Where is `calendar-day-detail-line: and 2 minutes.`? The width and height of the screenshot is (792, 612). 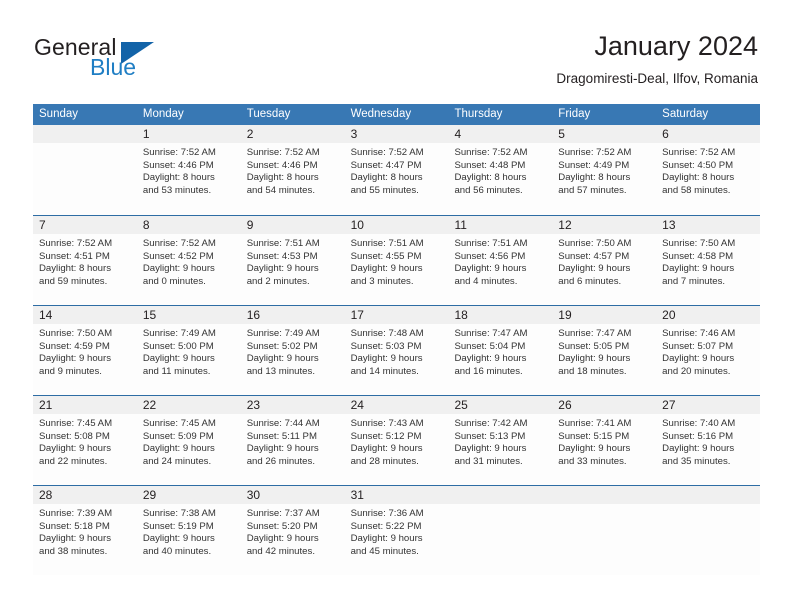 calendar-day-detail-line: and 2 minutes. is located at coordinates (278, 281).